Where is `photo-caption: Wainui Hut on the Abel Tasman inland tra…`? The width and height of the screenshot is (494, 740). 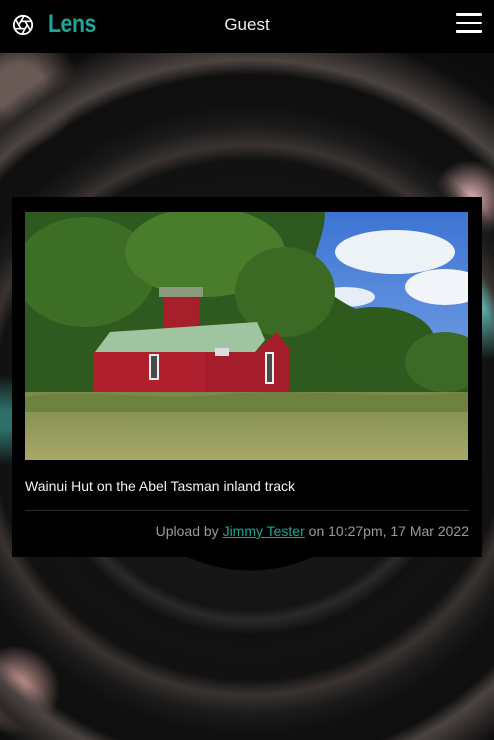 photo-caption: Wainui Hut on the Abel Tasman inland tra… is located at coordinates (247, 494).